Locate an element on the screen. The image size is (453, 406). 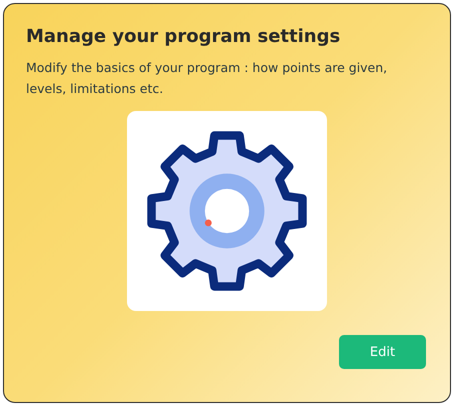
card-title: Manage your program settings is located at coordinates (184, 36).